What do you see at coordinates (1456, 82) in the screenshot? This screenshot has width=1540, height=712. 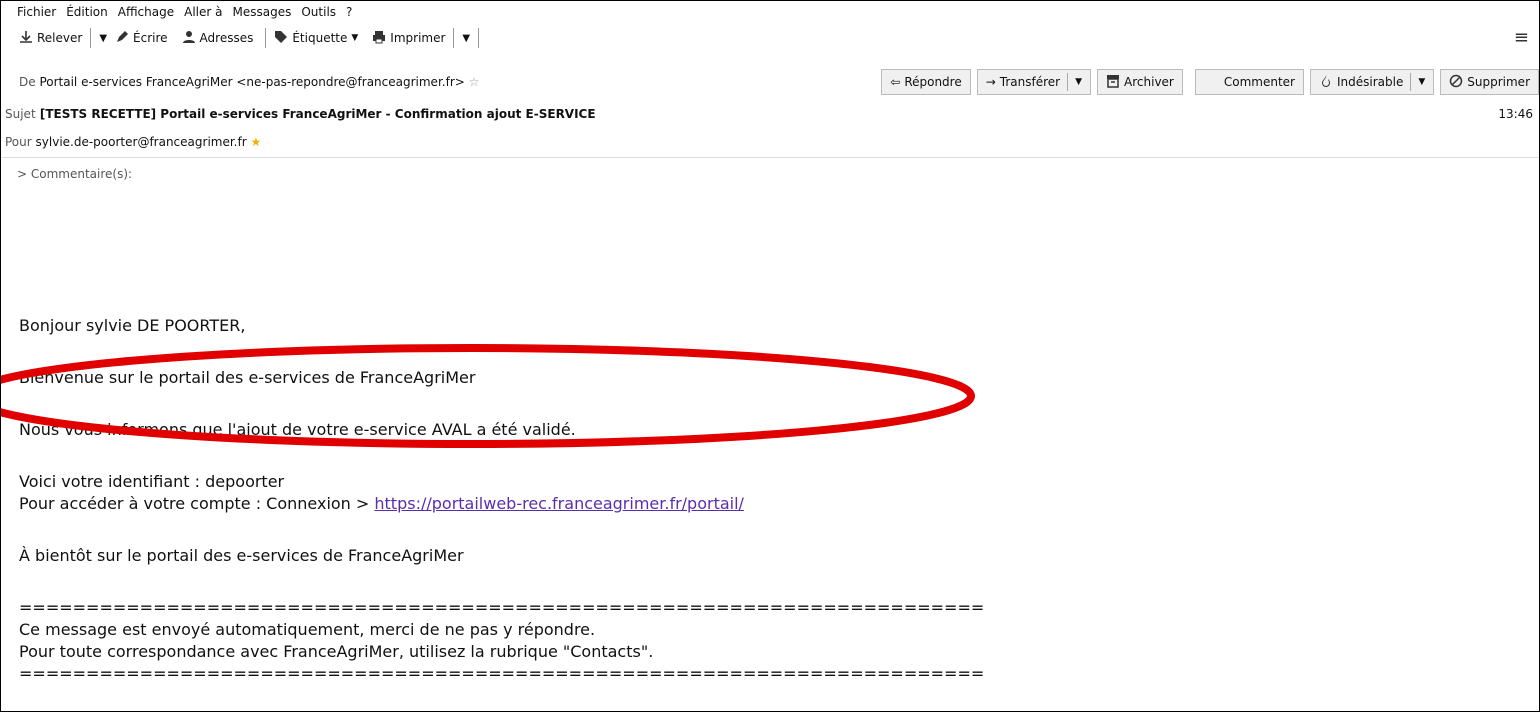 I see `delete-icon` at bounding box center [1456, 82].